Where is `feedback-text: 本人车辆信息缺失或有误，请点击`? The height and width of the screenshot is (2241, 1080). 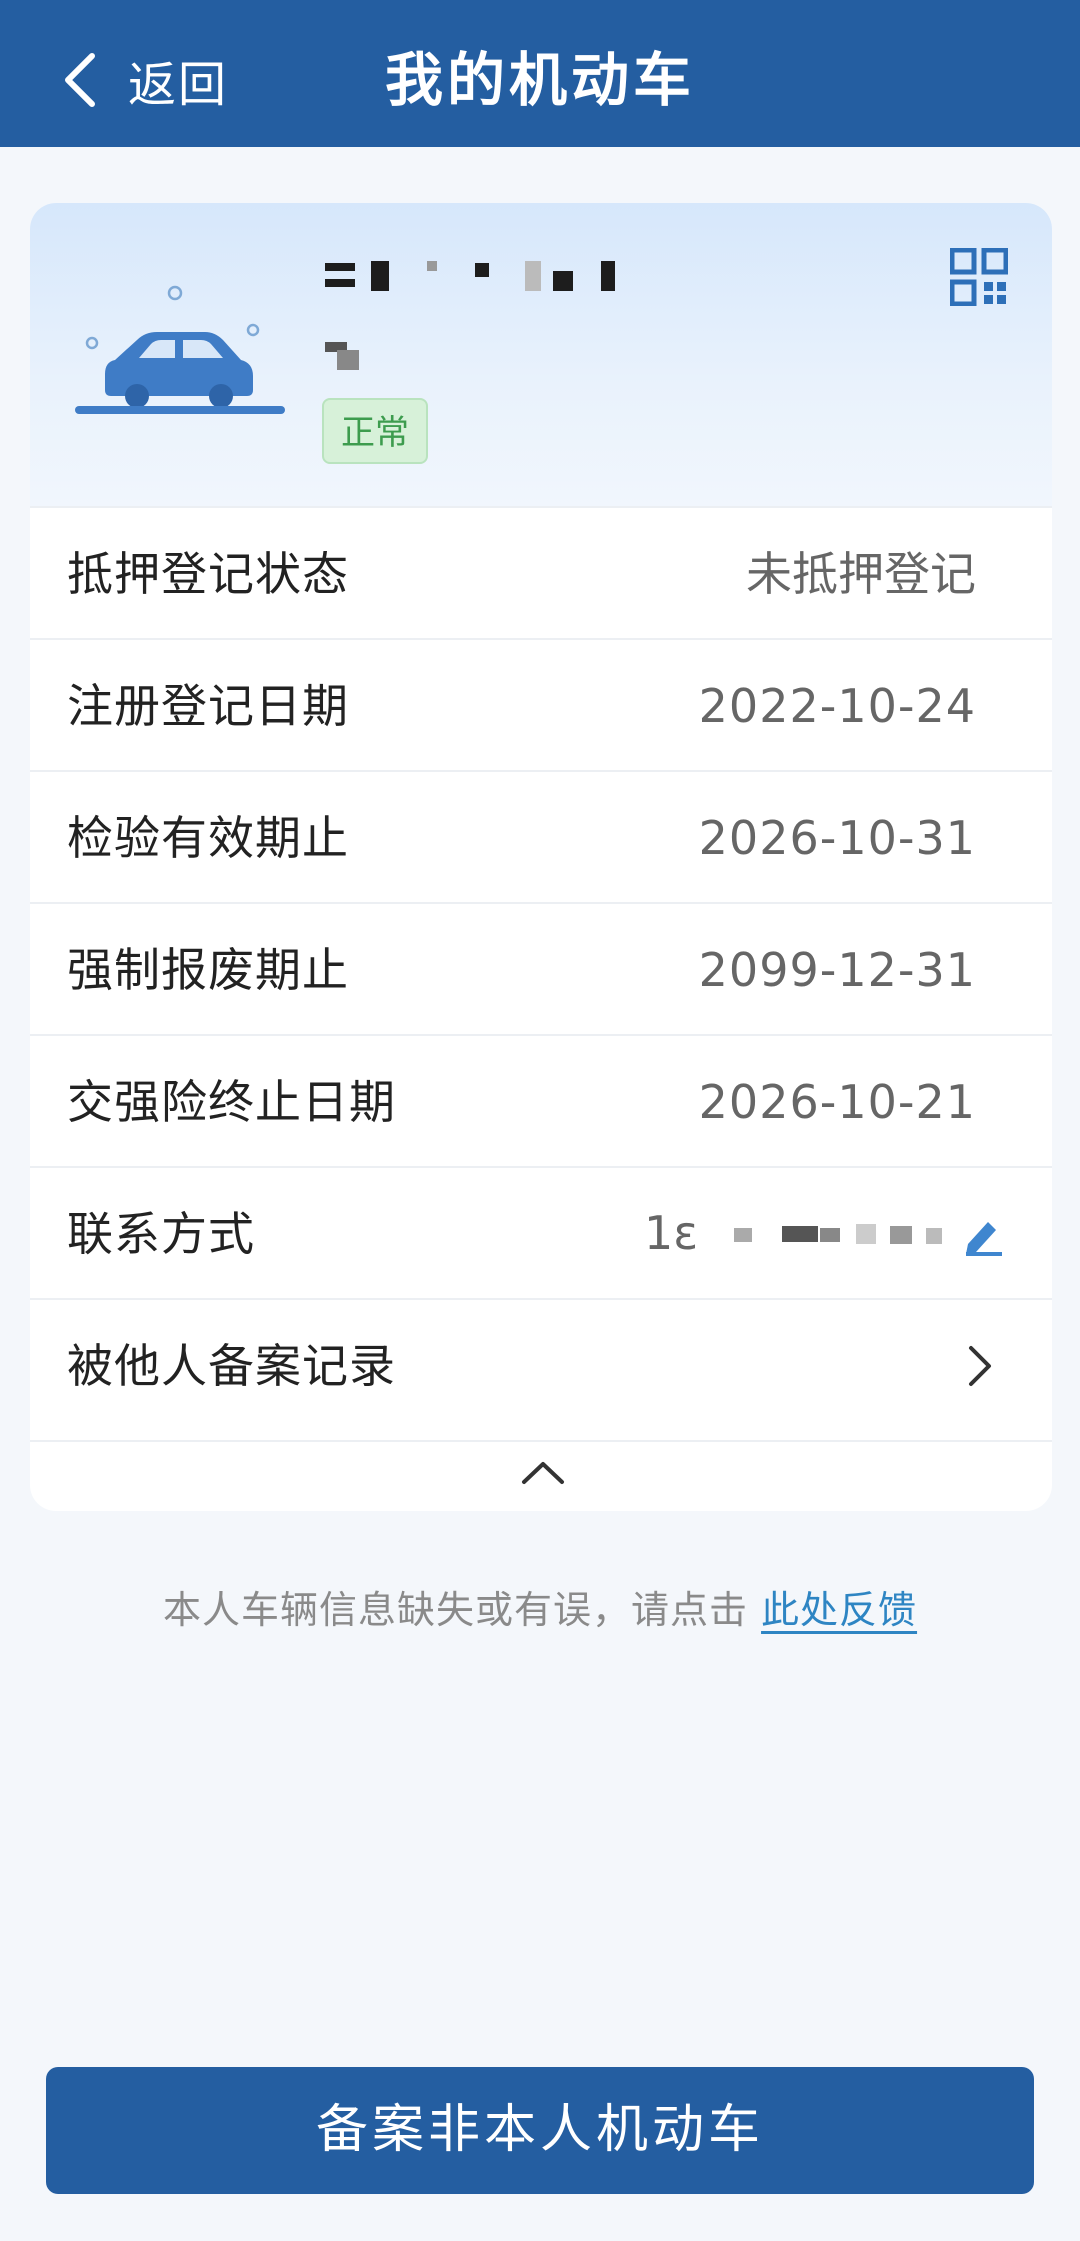
feedback-text: 本人车辆信息缺失或有误，请点击 is located at coordinates (455, 1610).